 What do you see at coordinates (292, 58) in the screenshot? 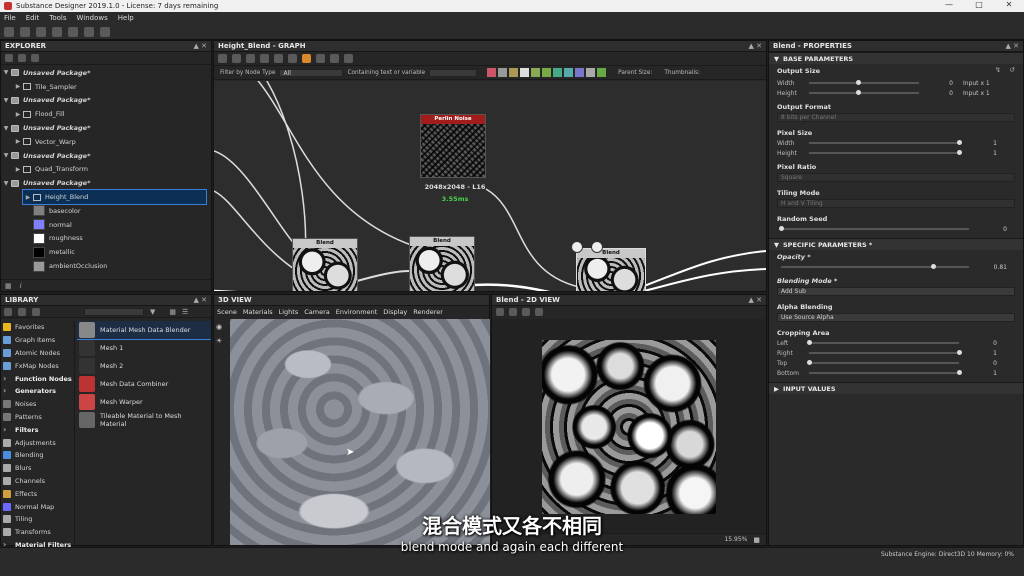
I see `align-icon` at bounding box center [292, 58].